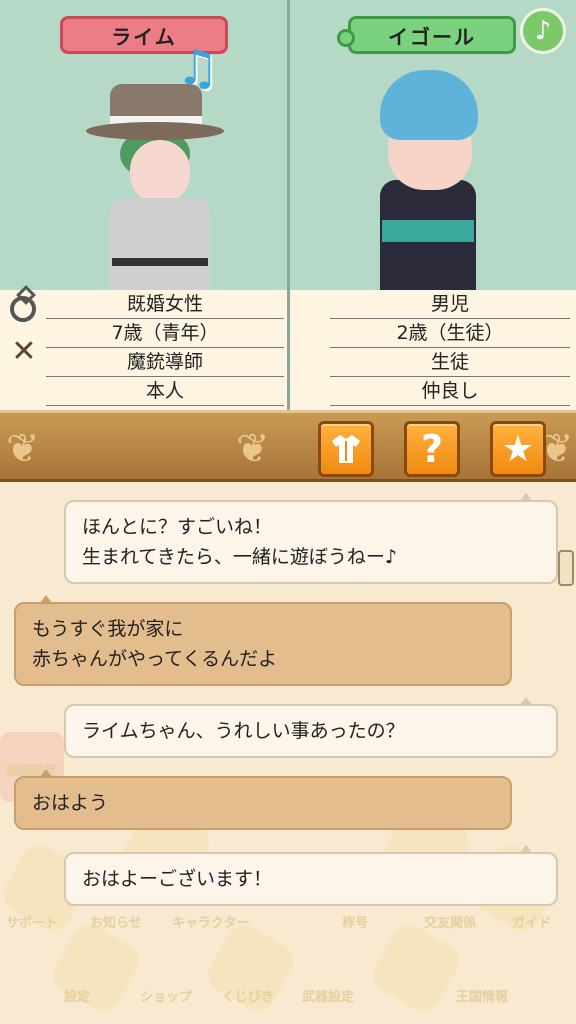  I want to click on message-line: おはよーございます！, so click(177, 879).